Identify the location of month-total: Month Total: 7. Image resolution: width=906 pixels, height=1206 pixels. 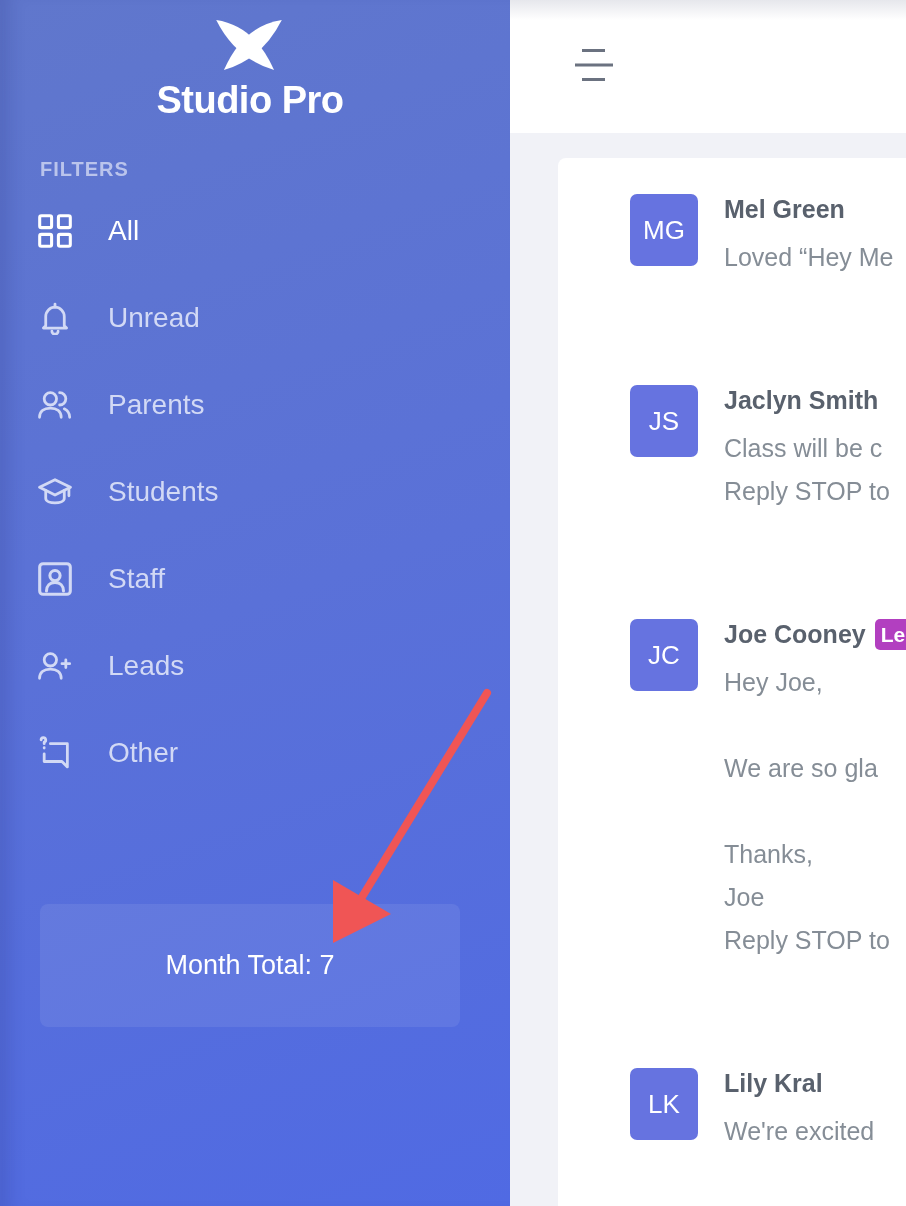
(250, 965).